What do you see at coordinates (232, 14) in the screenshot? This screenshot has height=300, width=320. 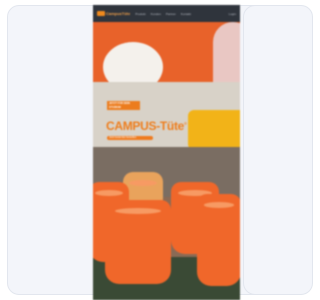 I see `nav-item-login: Login` at bounding box center [232, 14].